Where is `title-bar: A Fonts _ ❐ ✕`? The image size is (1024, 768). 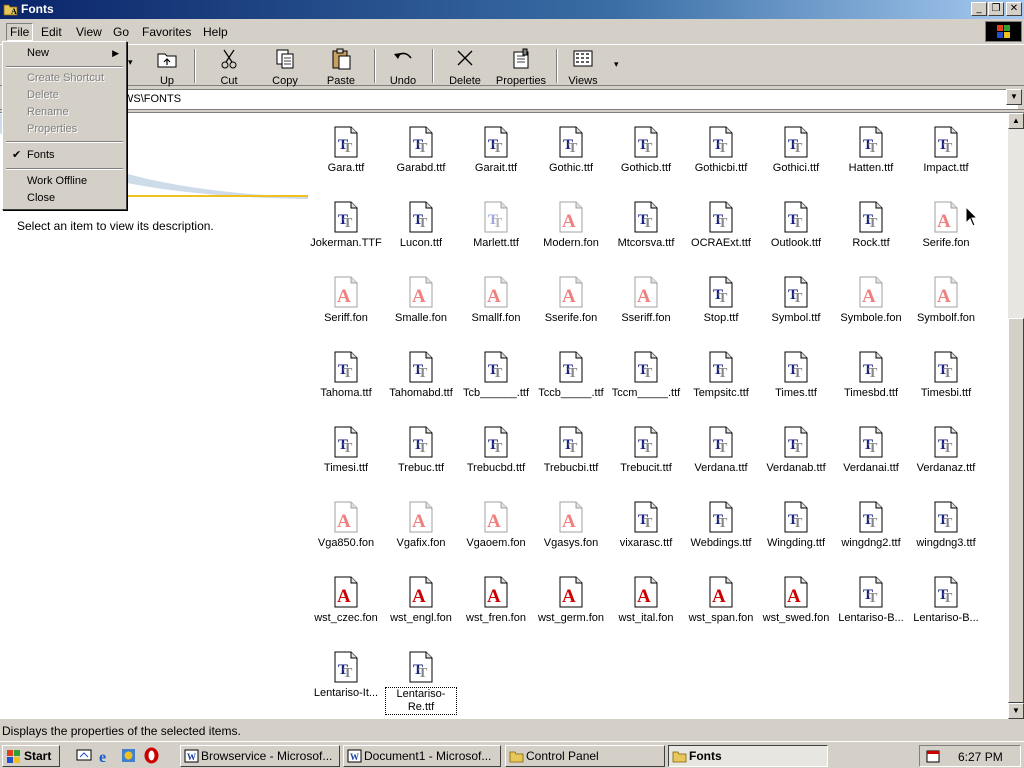
title-bar: A Fonts _ ❐ ✕ is located at coordinates (512, 9).